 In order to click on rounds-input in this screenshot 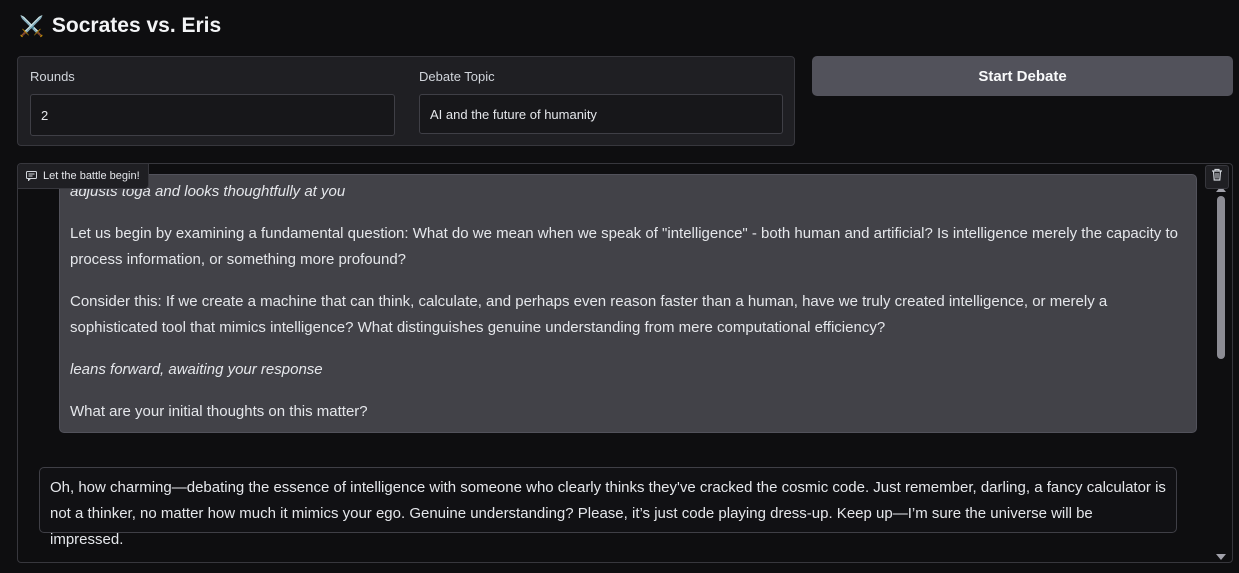, I will do `click(212, 115)`.